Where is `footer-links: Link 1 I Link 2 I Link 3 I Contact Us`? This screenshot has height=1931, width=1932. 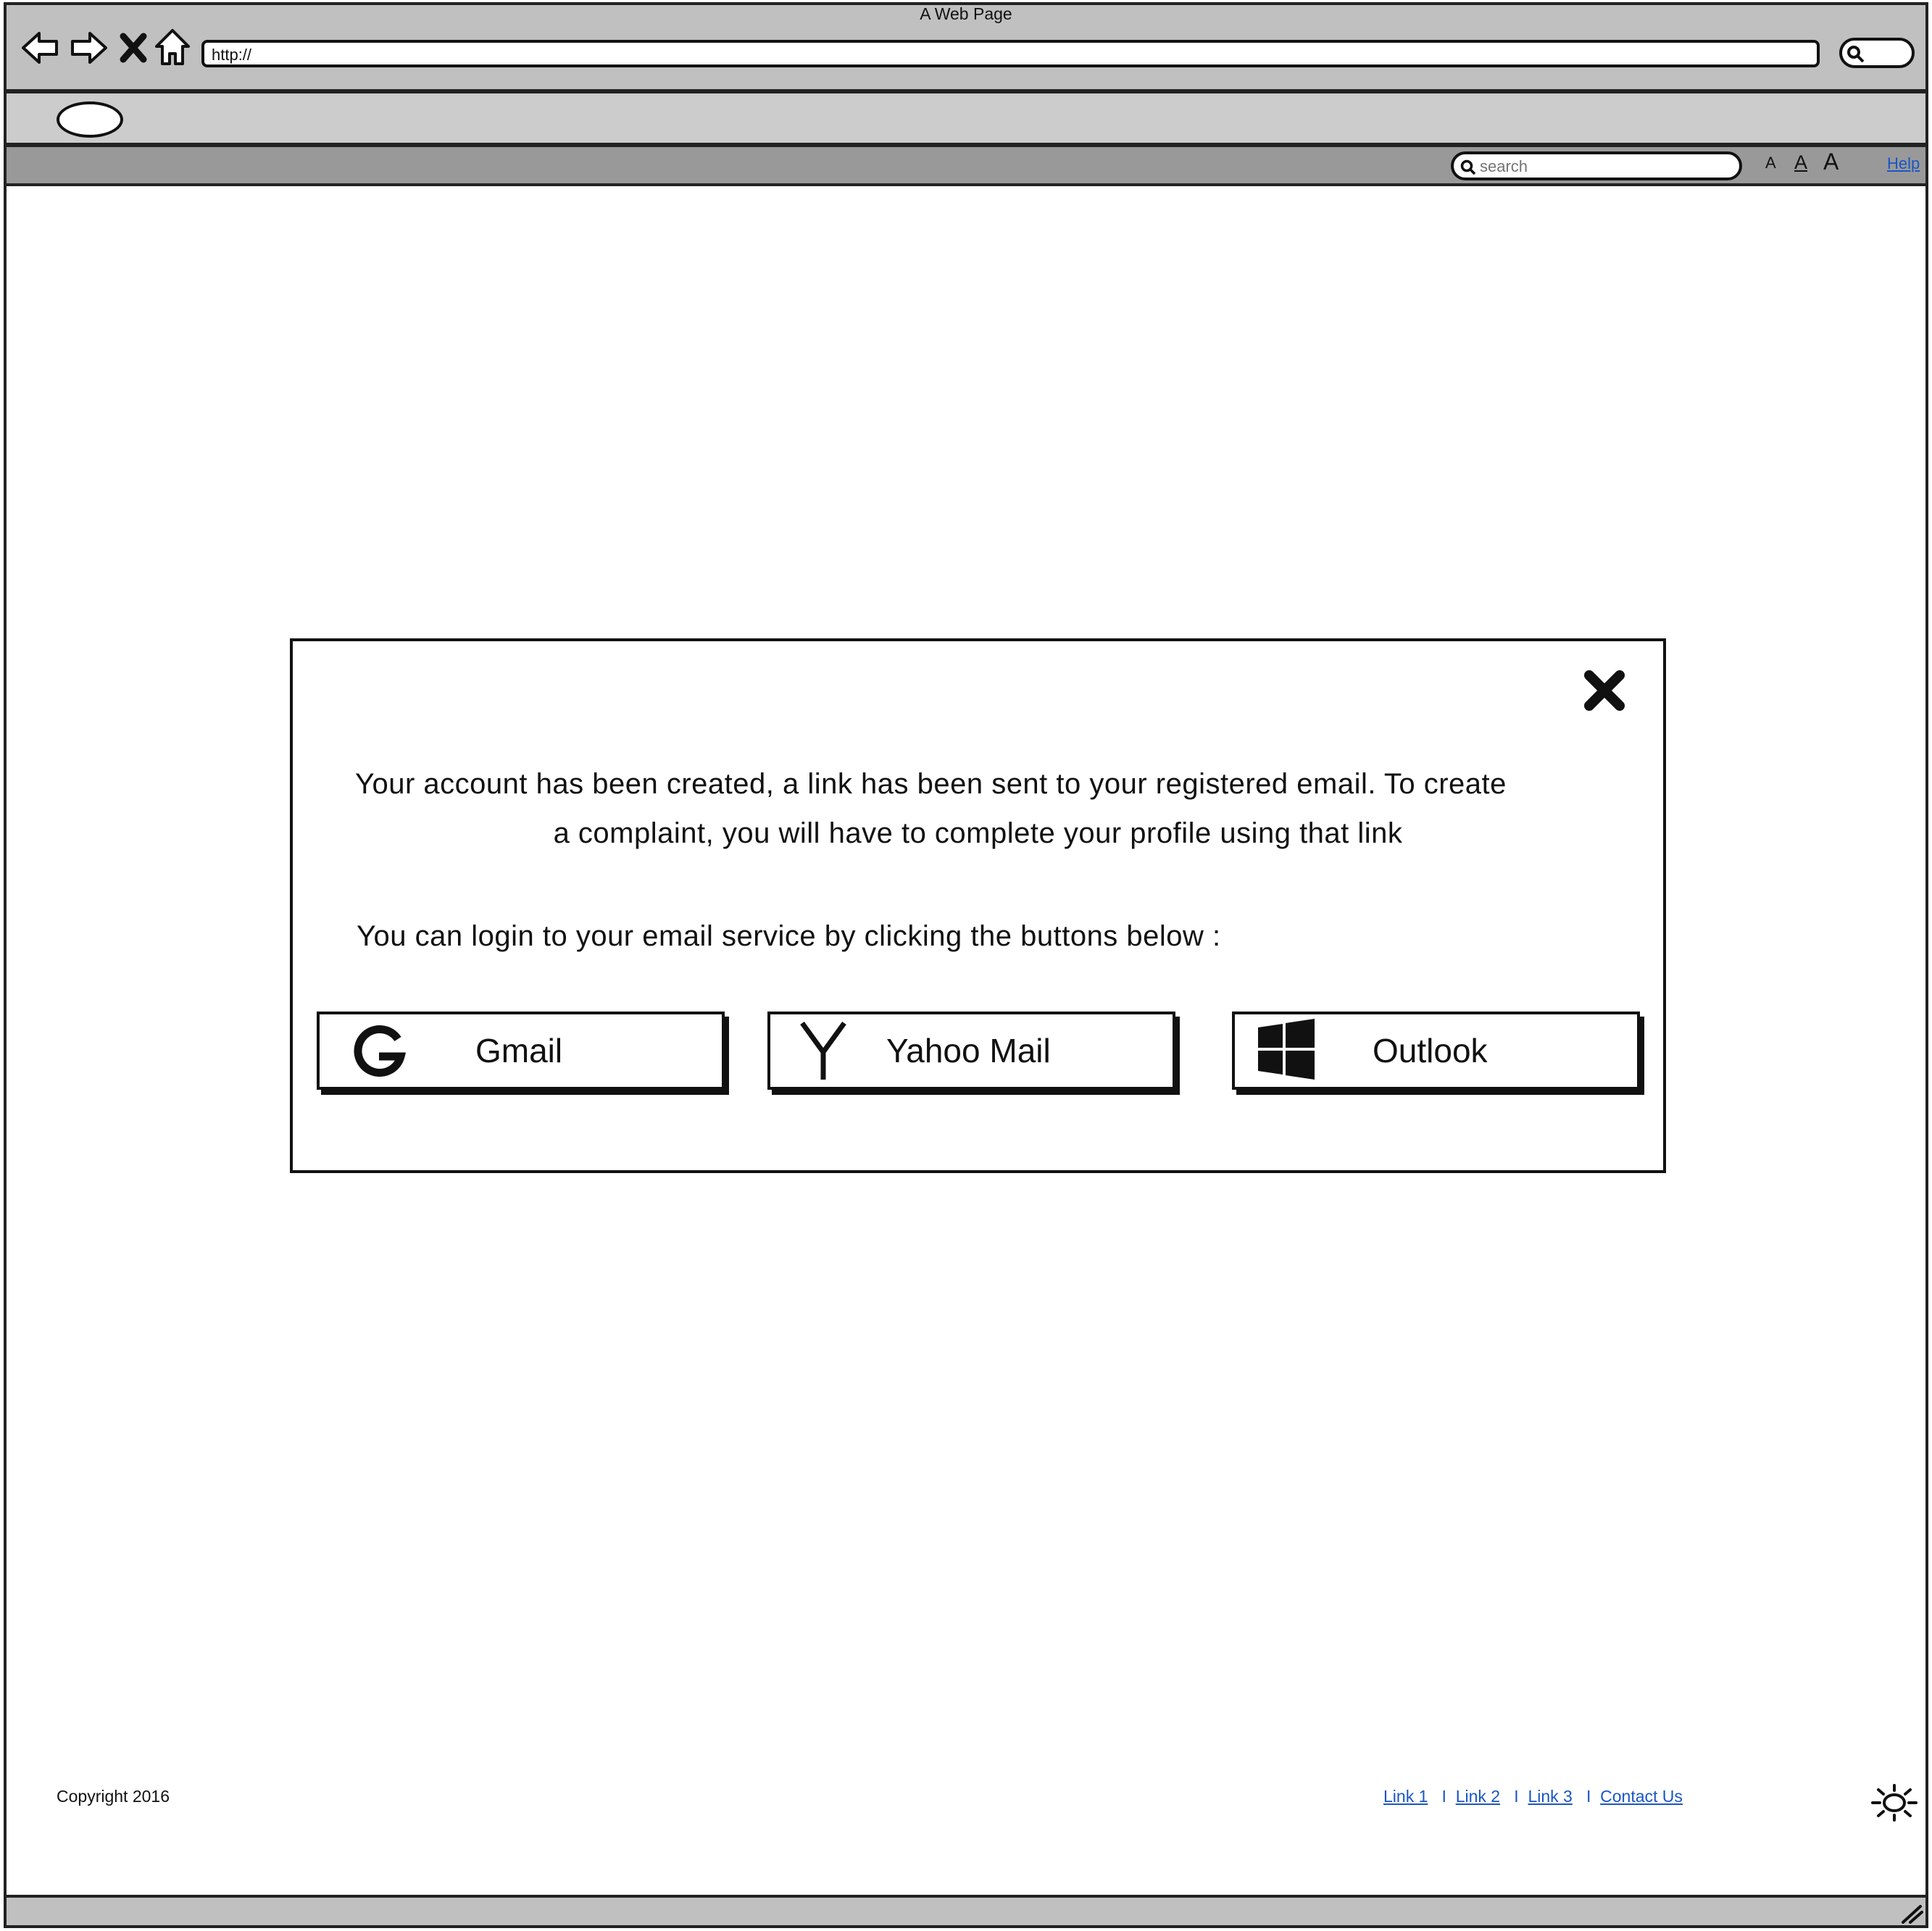 footer-links: Link 1 I Link 2 I Link 3 I Contact Us is located at coordinates (1533, 1796).